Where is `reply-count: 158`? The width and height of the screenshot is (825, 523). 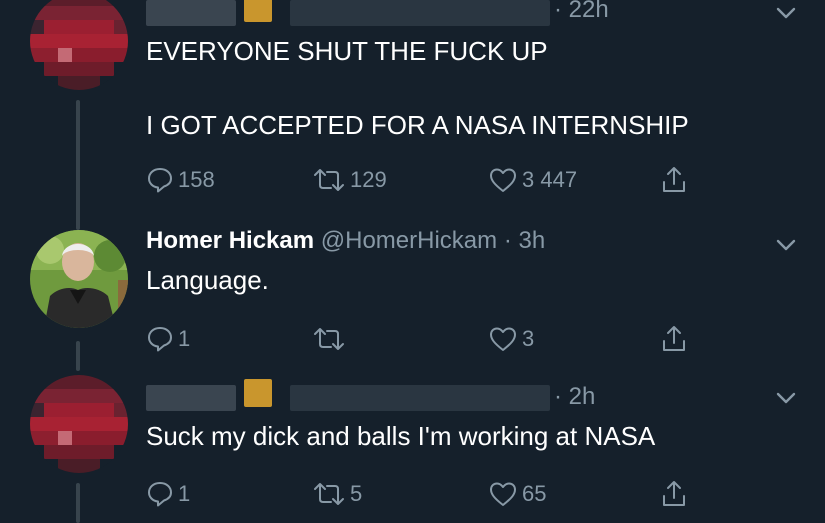
reply-count: 158 is located at coordinates (196, 179).